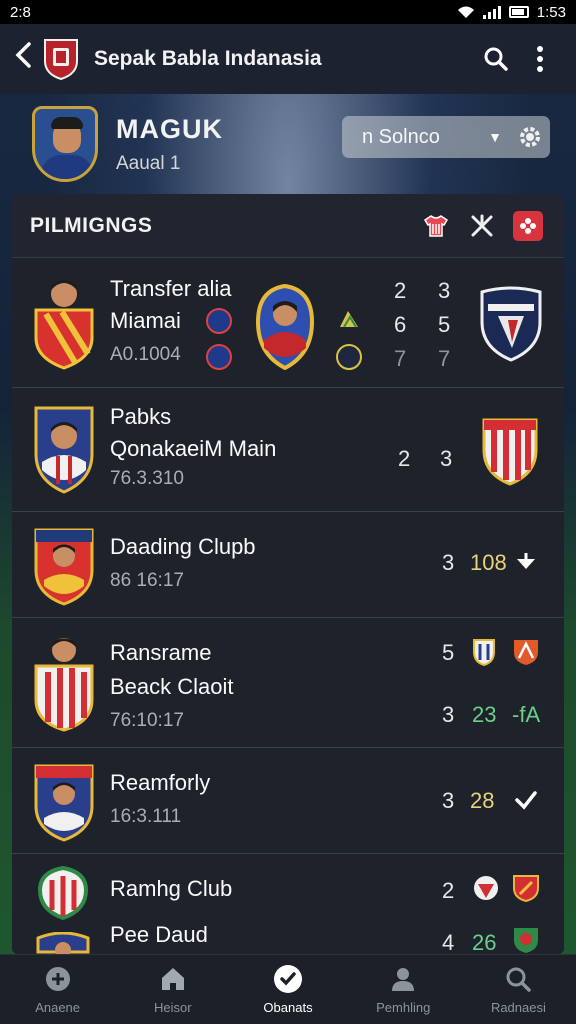 The height and width of the screenshot is (1024, 576). What do you see at coordinates (518, 989) in the screenshot?
I see `nav-item-radnaesi: Radnaesi` at bounding box center [518, 989].